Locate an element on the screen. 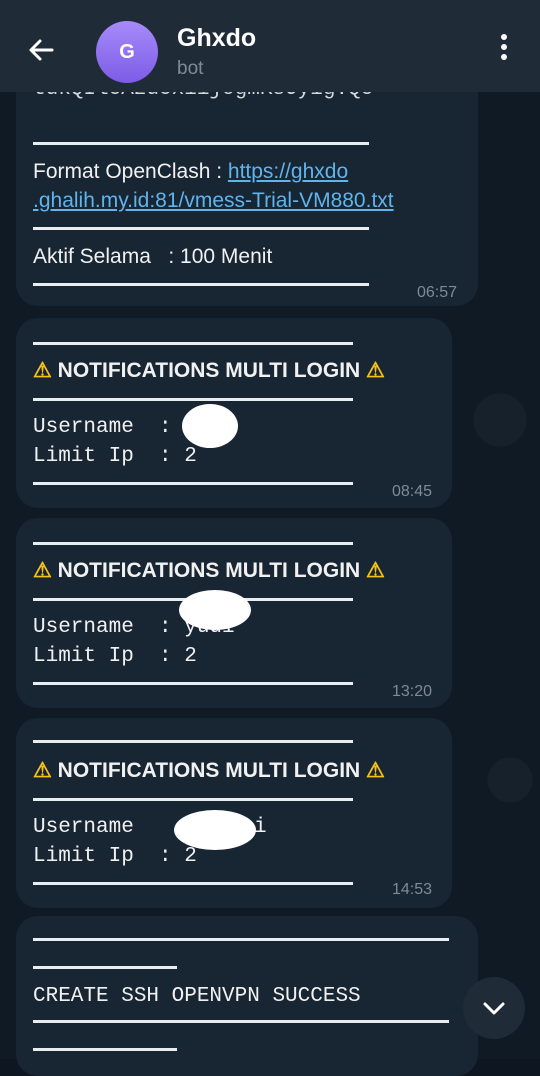 The height and width of the screenshot is (1076, 540). chevron-down-icon is located at coordinates (494, 1008).